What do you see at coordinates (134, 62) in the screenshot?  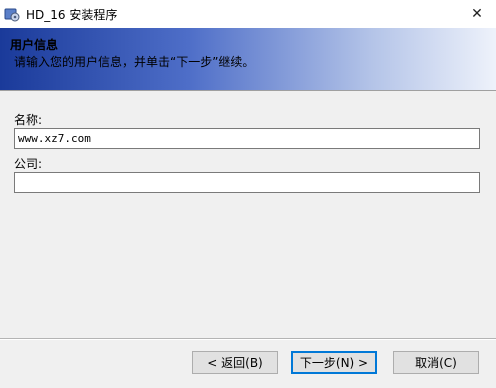 I see `page-description: 请输入您的用户信息，并单击“下一步”继续。` at bounding box center [134, 62].